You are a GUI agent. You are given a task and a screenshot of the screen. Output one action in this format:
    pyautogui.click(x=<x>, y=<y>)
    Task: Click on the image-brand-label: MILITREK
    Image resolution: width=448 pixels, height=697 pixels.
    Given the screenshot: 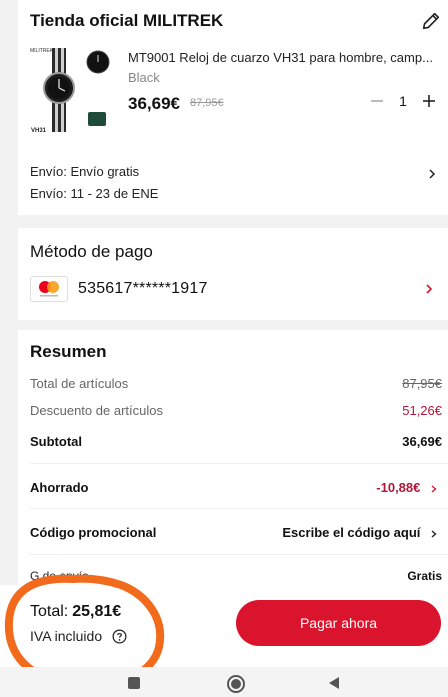 What is the action you would take?
    pyautogui.click(x=42, y=51)
    